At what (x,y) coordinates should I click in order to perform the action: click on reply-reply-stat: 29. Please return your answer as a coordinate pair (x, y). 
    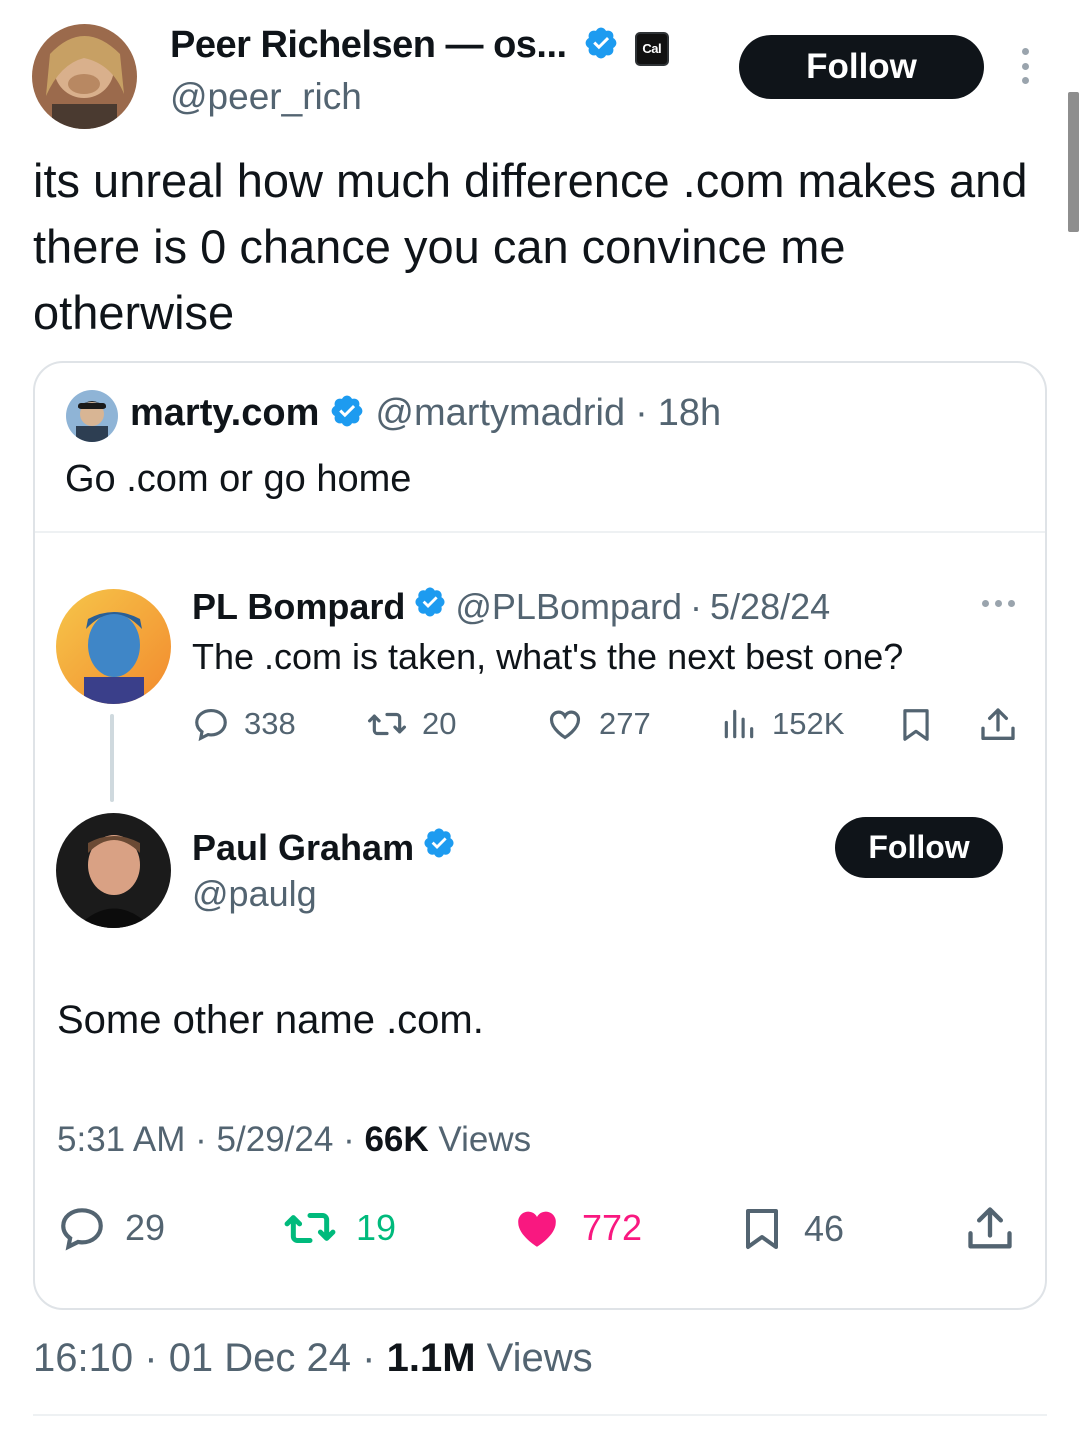
    Looking at the image, I should click on (111, 1228).